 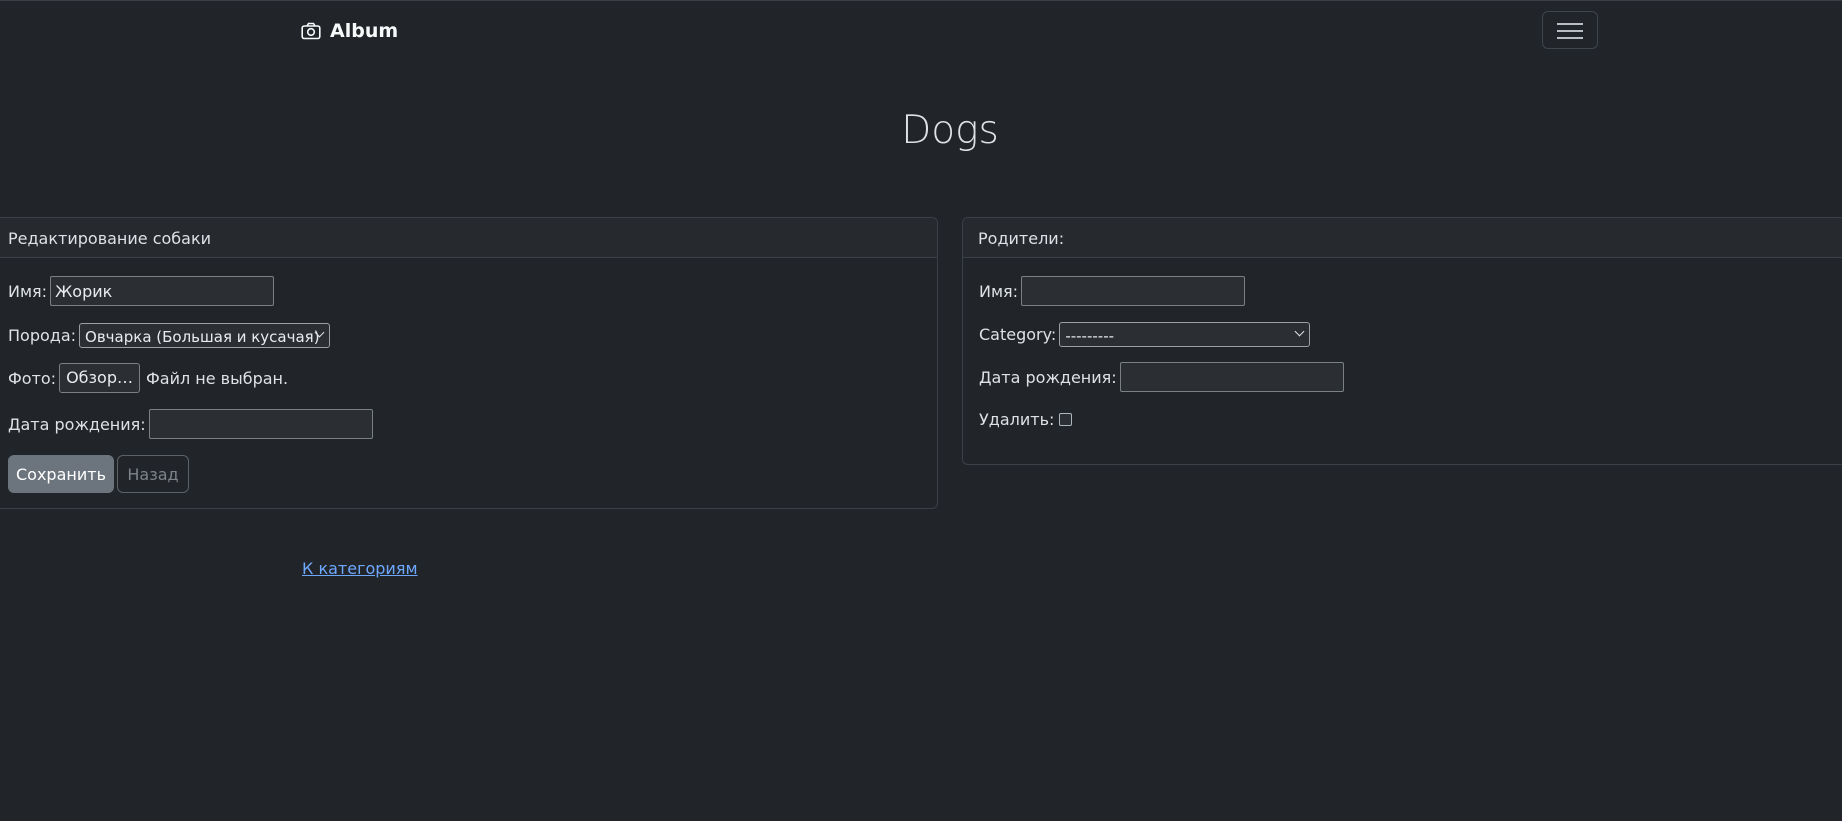 I want to click on photo-label: Фото:, so click(x=32, y=378).